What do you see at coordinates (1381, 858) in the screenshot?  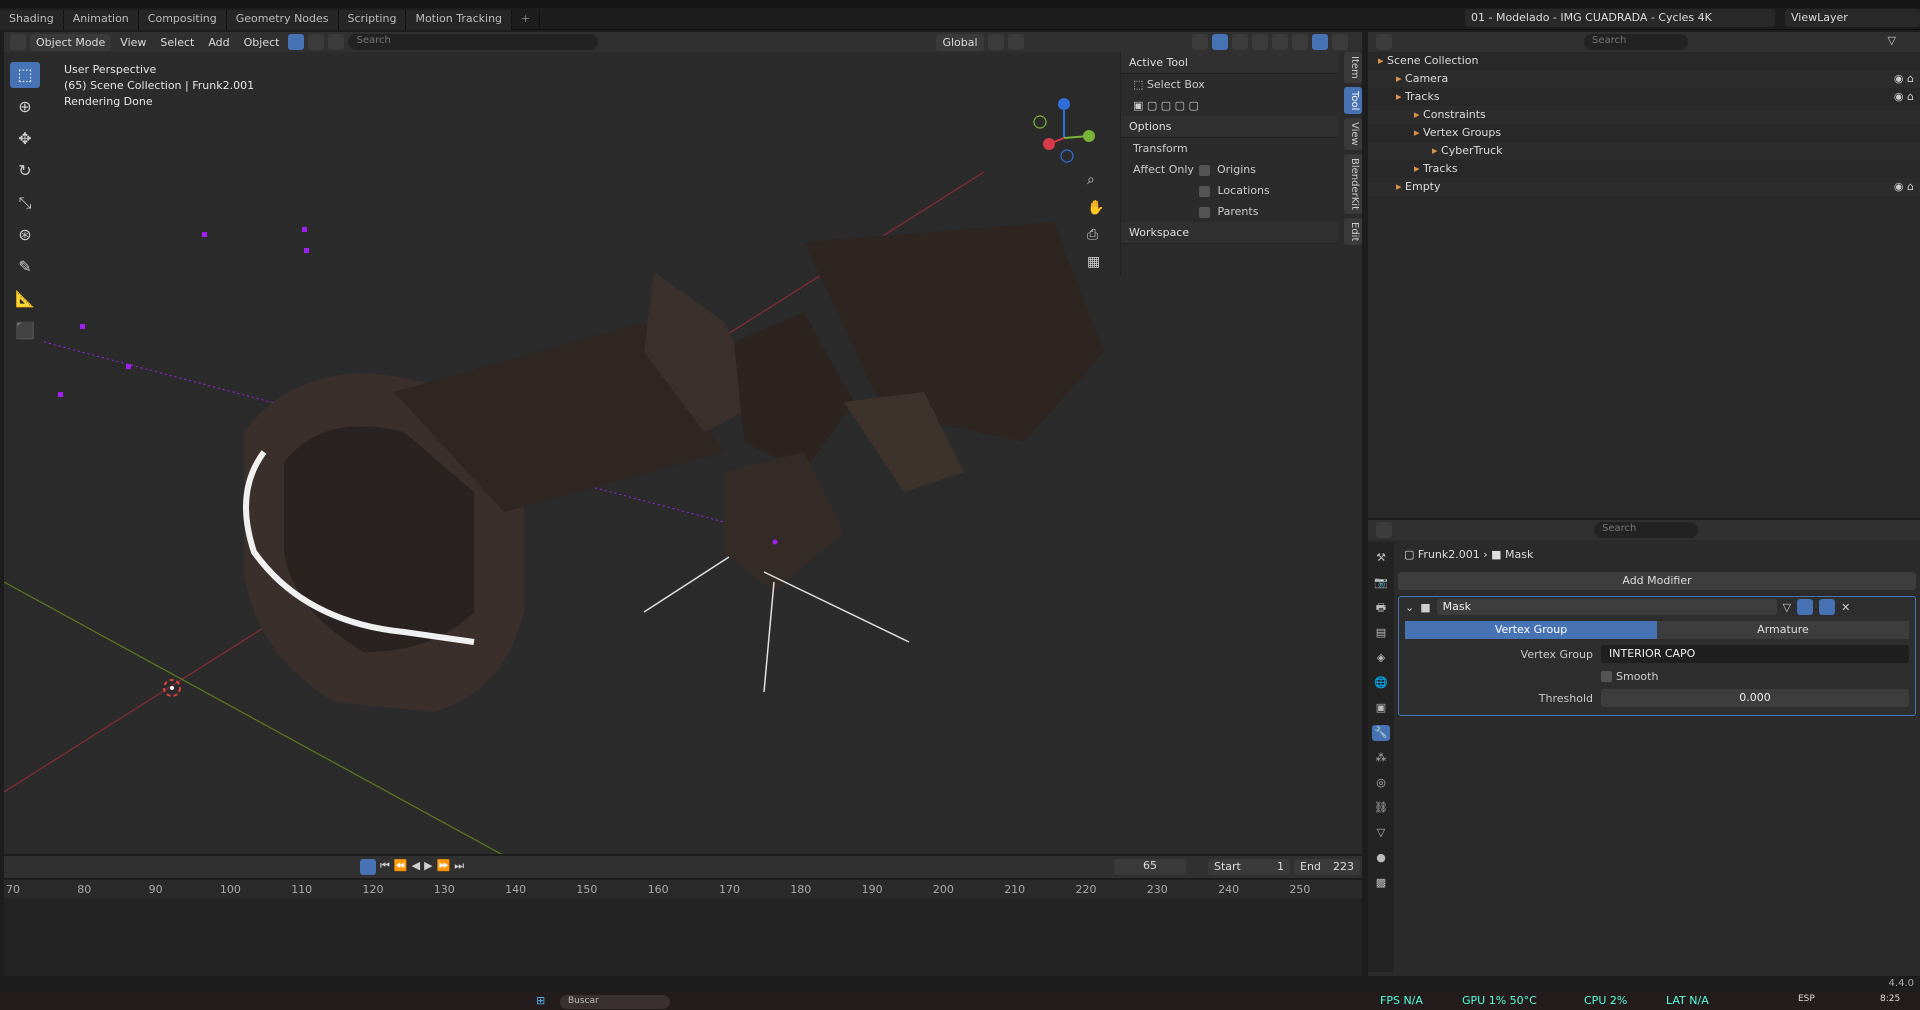 I see `material-tab-icon: ●` at bounding box center [1381, 858].